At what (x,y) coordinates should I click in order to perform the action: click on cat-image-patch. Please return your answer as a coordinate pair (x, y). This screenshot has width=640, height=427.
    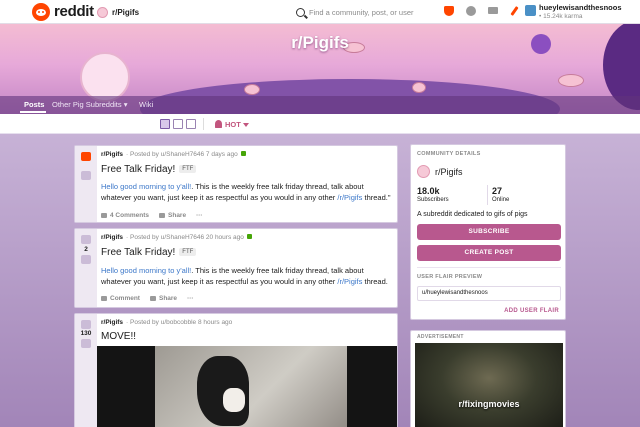
    Looking at the image, I should click on (234, 400).